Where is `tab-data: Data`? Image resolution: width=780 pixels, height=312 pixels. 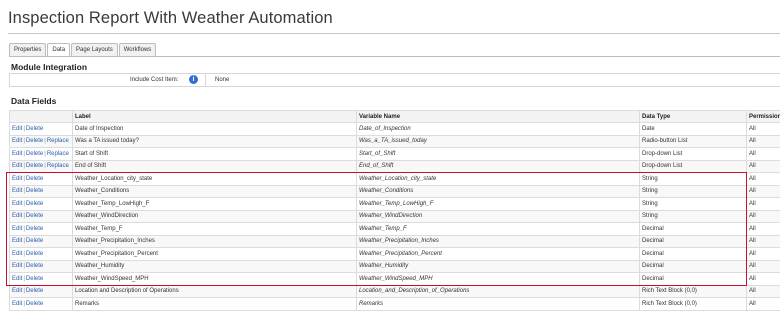 tab-data: Data is located at coordinates (59, 50).